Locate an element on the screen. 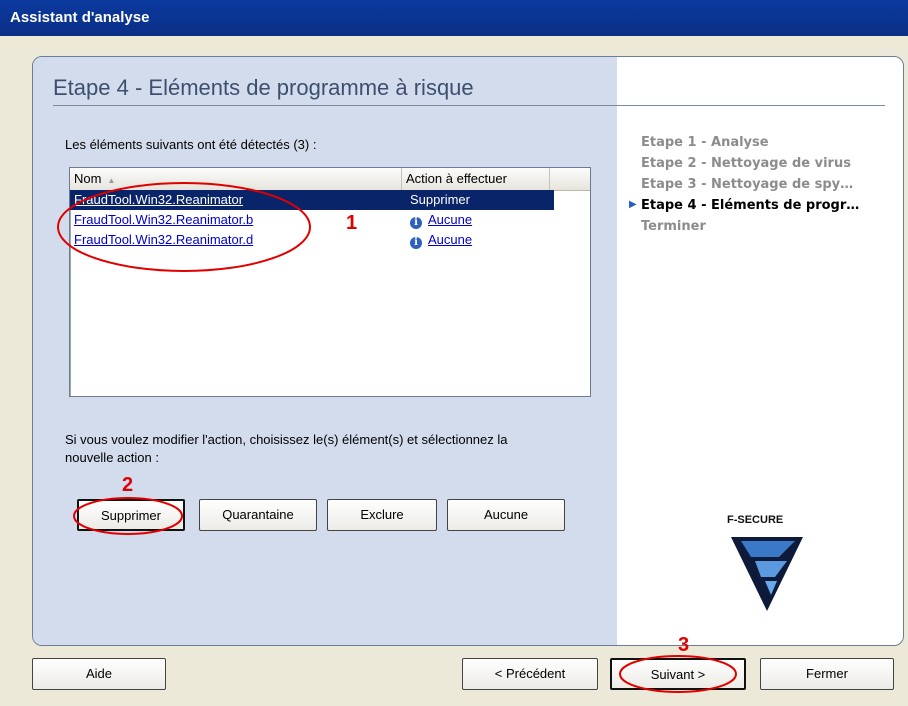 This screenshot has height=706, width=908. f-secure-logo: F-SECURE is located at coordinates (777, 566).